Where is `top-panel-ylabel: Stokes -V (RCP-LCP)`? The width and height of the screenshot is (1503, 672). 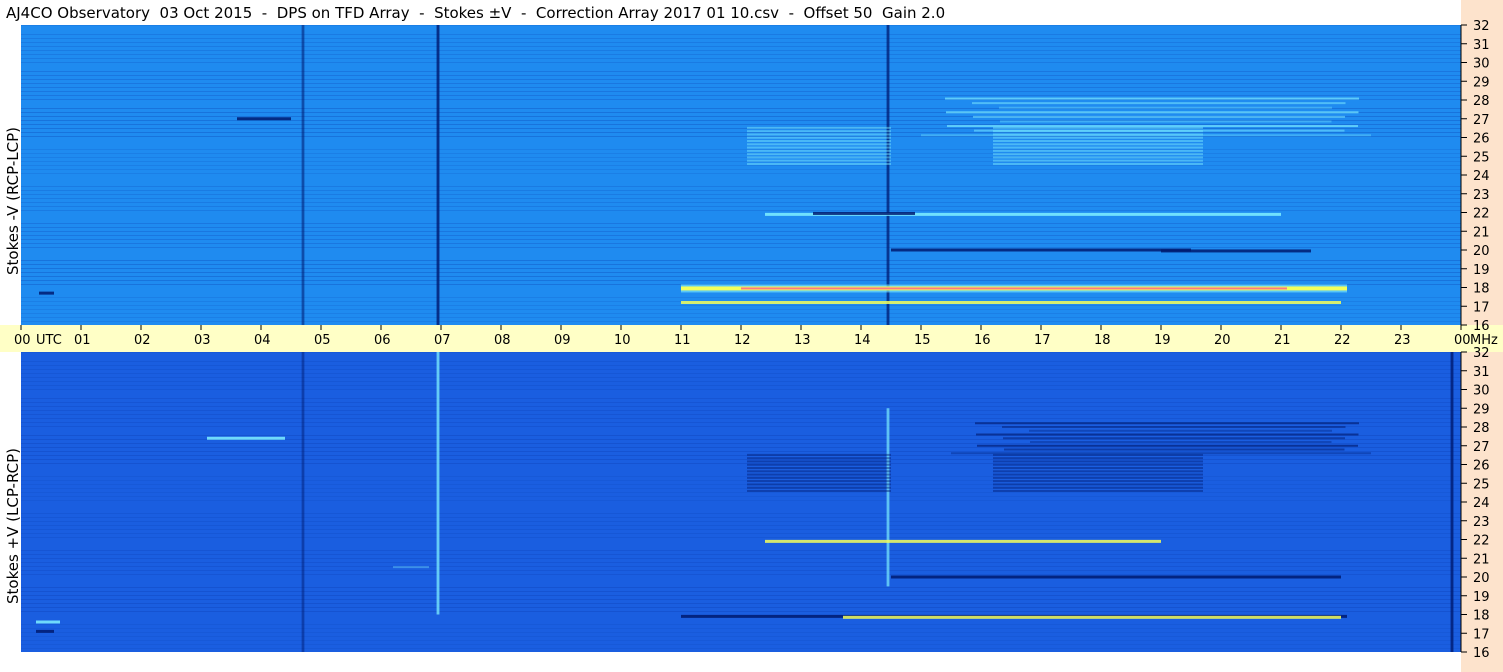
top-panel-ylabel: Stokes -V (RCP-LCP) is located at coordinates (13, 201).